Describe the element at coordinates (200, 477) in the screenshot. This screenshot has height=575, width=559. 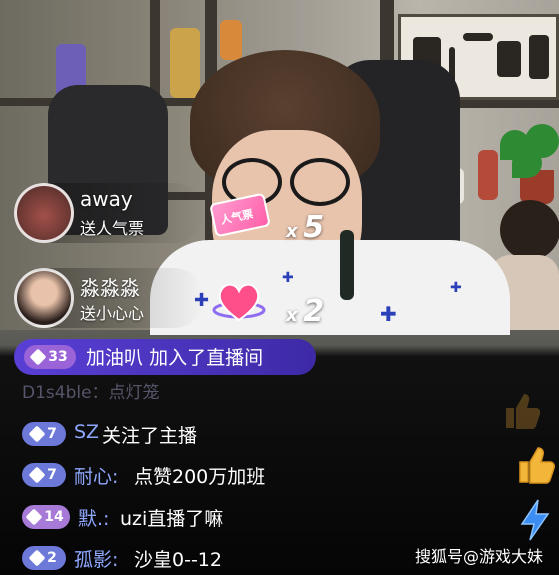
I see `chat-text: 点赞200万加班` at that location.